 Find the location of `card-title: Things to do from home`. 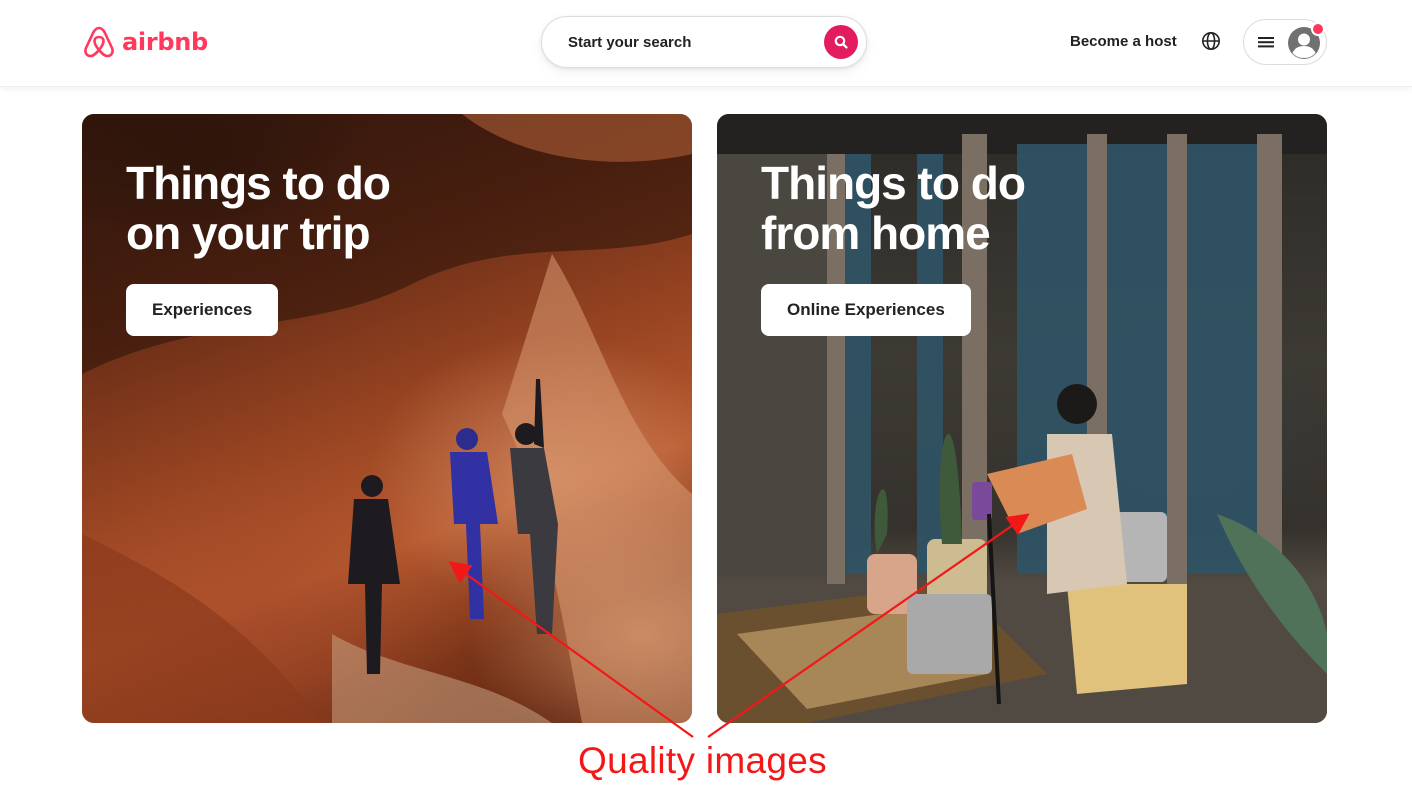

card-title: Things to do from home is located at coordinates (893, 208).